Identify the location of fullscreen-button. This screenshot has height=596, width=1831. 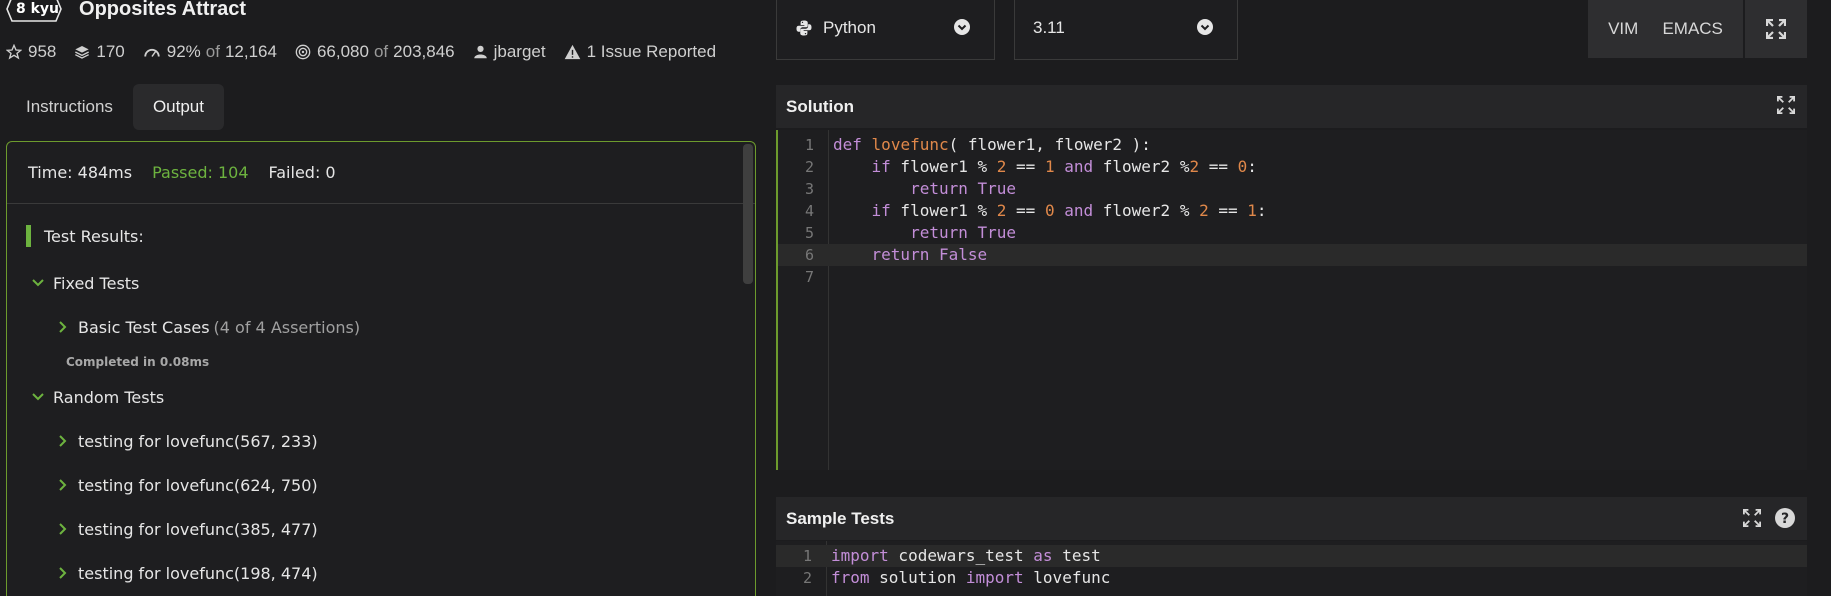
(1776, 29).